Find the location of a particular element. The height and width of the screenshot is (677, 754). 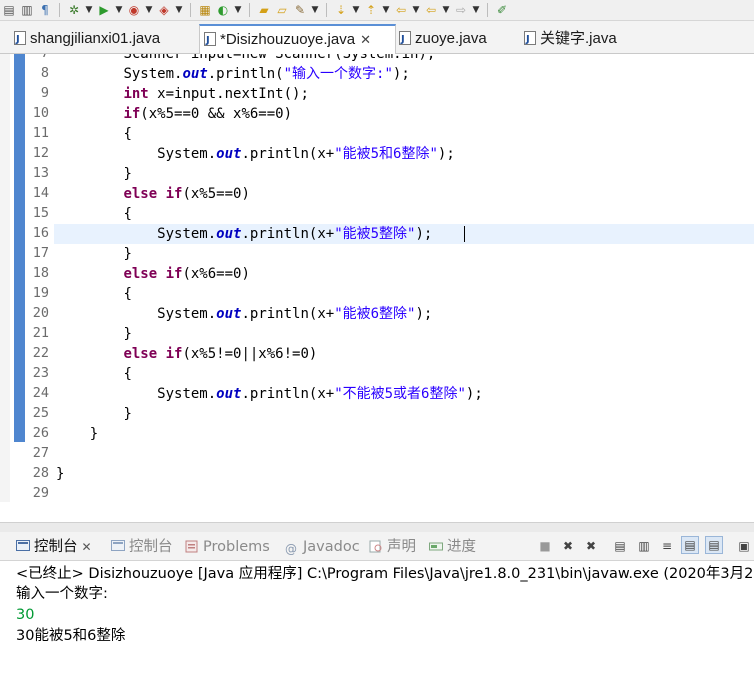

line-number: 12 is located at coordinates (40, 153).